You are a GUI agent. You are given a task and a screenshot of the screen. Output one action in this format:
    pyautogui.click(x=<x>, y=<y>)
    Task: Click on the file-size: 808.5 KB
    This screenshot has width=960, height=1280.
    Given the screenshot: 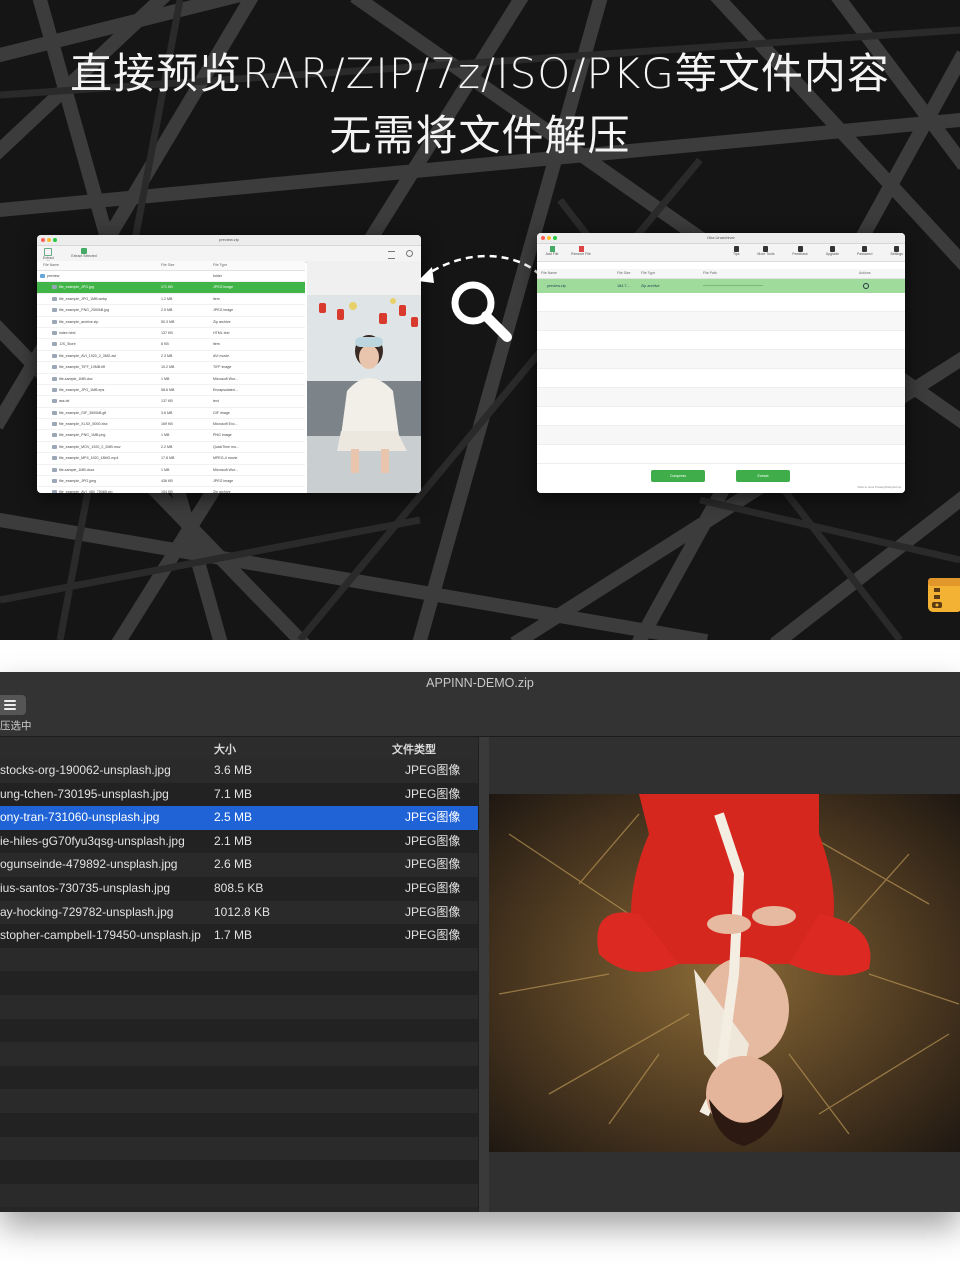 What is the action you would take?
    pyautogui.click(x=239, y=888)
    